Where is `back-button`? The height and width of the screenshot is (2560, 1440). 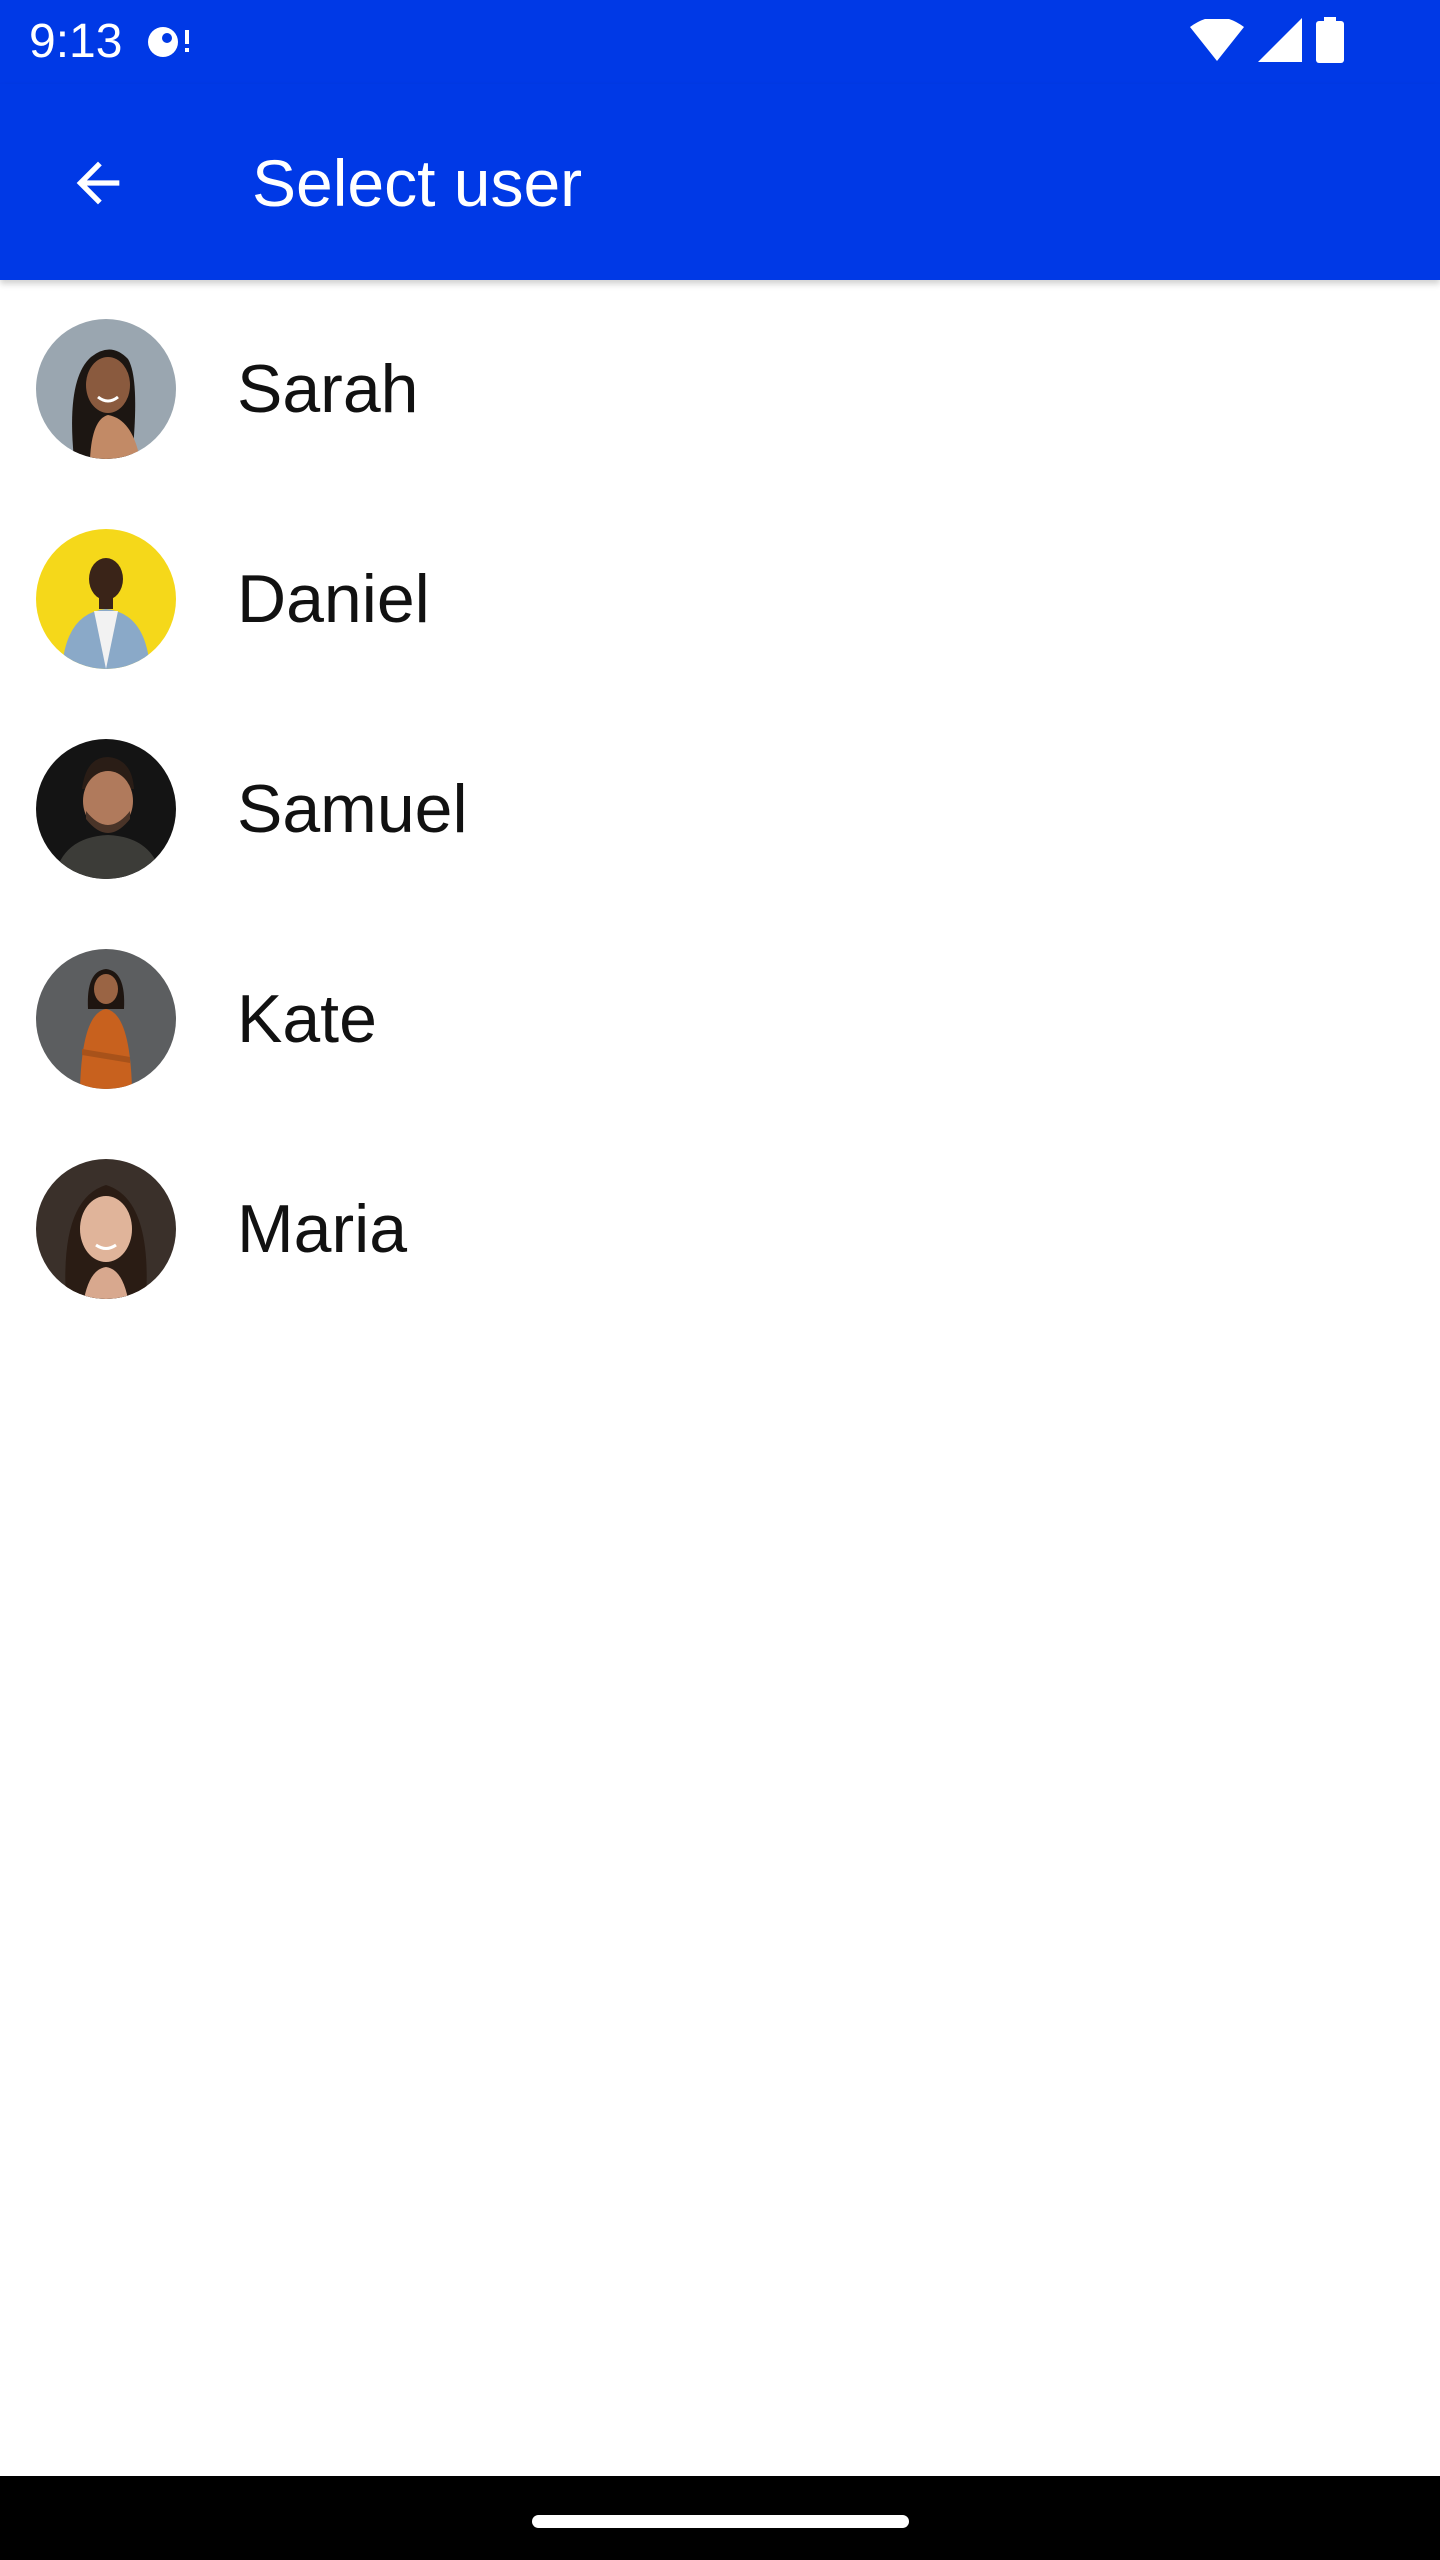
back-button is located at coordinates (98, 185).